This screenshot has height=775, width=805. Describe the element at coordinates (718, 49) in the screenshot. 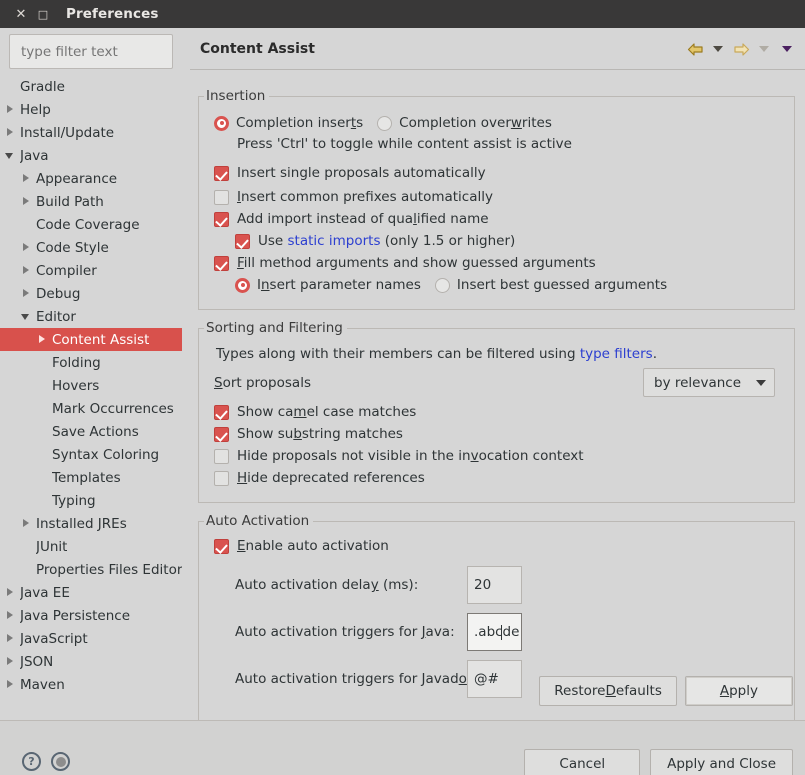

I see `back-menu-chevron-down-icon` at that location.